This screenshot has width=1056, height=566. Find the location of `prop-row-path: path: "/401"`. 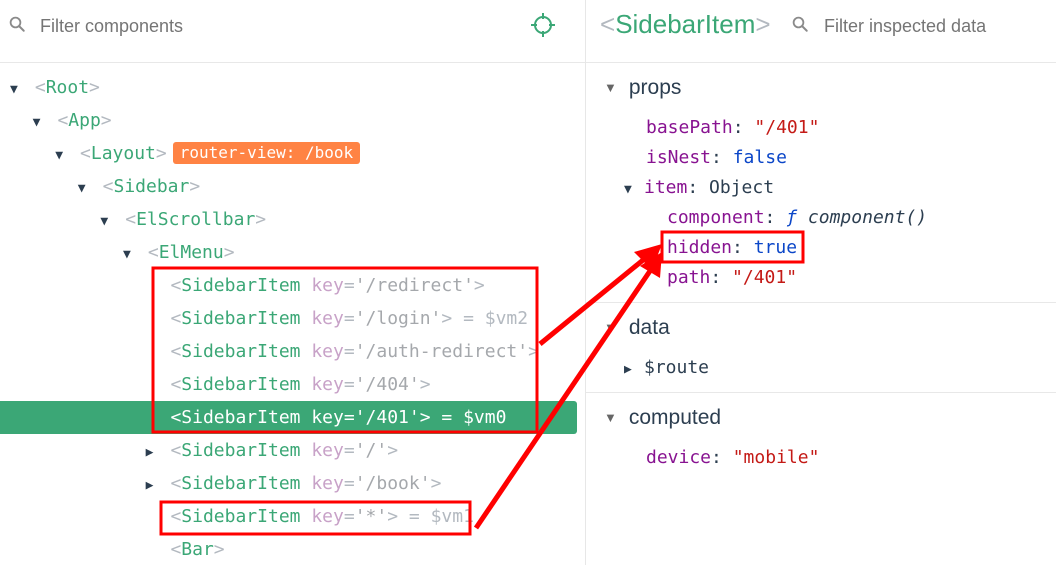

prop-row-path: path: "/401" is located at coordinates (732, 278).